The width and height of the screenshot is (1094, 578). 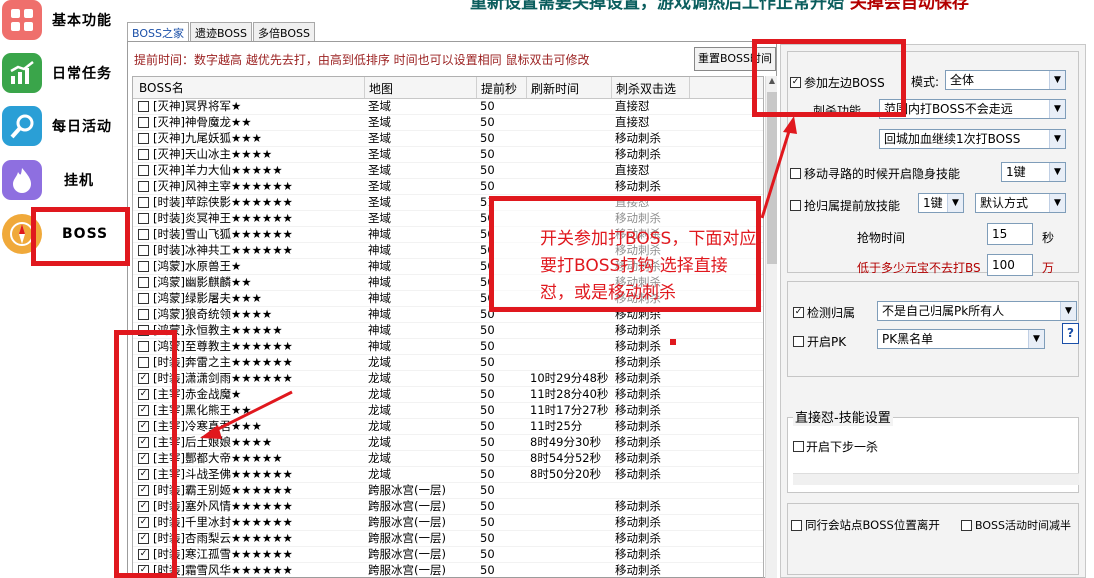 What do you see at coordinates (448, 347) in the screenshot?
I see `table-row: [鸿蒙]至尊教主★★★★★★ 神域 50 移动刺杀` at bounding box center [448, 347].